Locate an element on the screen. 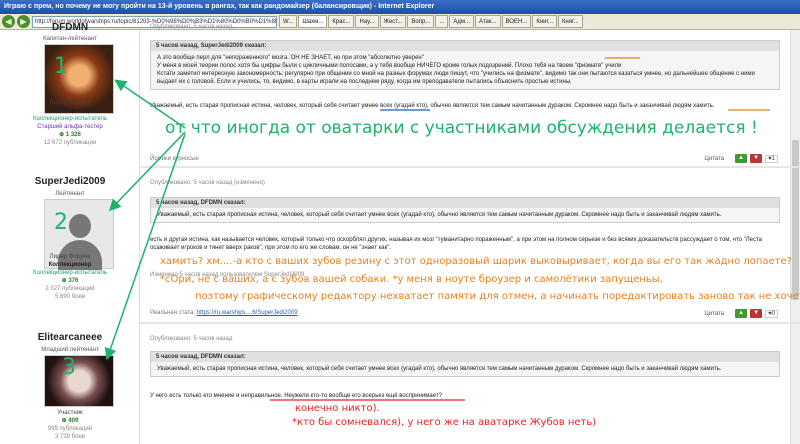  quote-header: 5 часов назад, SuperJedi2009 сказал: is located at coordinates (465, 46).